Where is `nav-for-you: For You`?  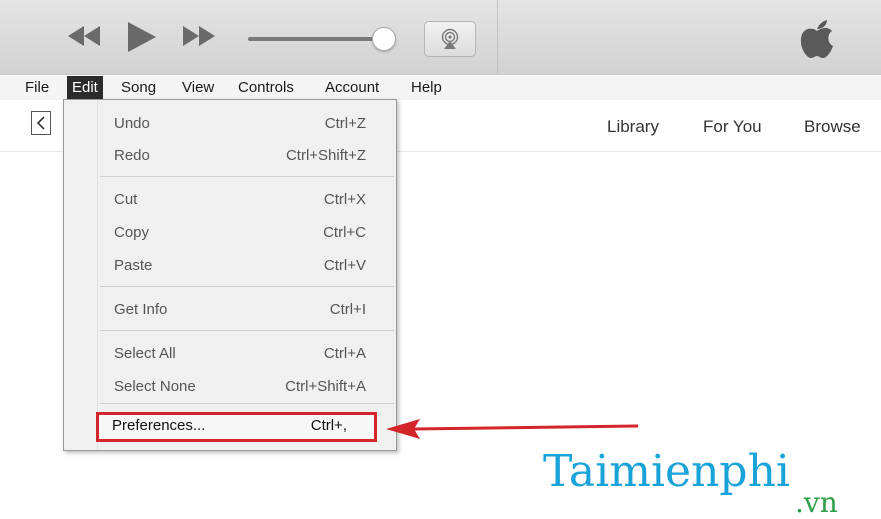 nav-for-you: For You is located at coordinates (732, 127).